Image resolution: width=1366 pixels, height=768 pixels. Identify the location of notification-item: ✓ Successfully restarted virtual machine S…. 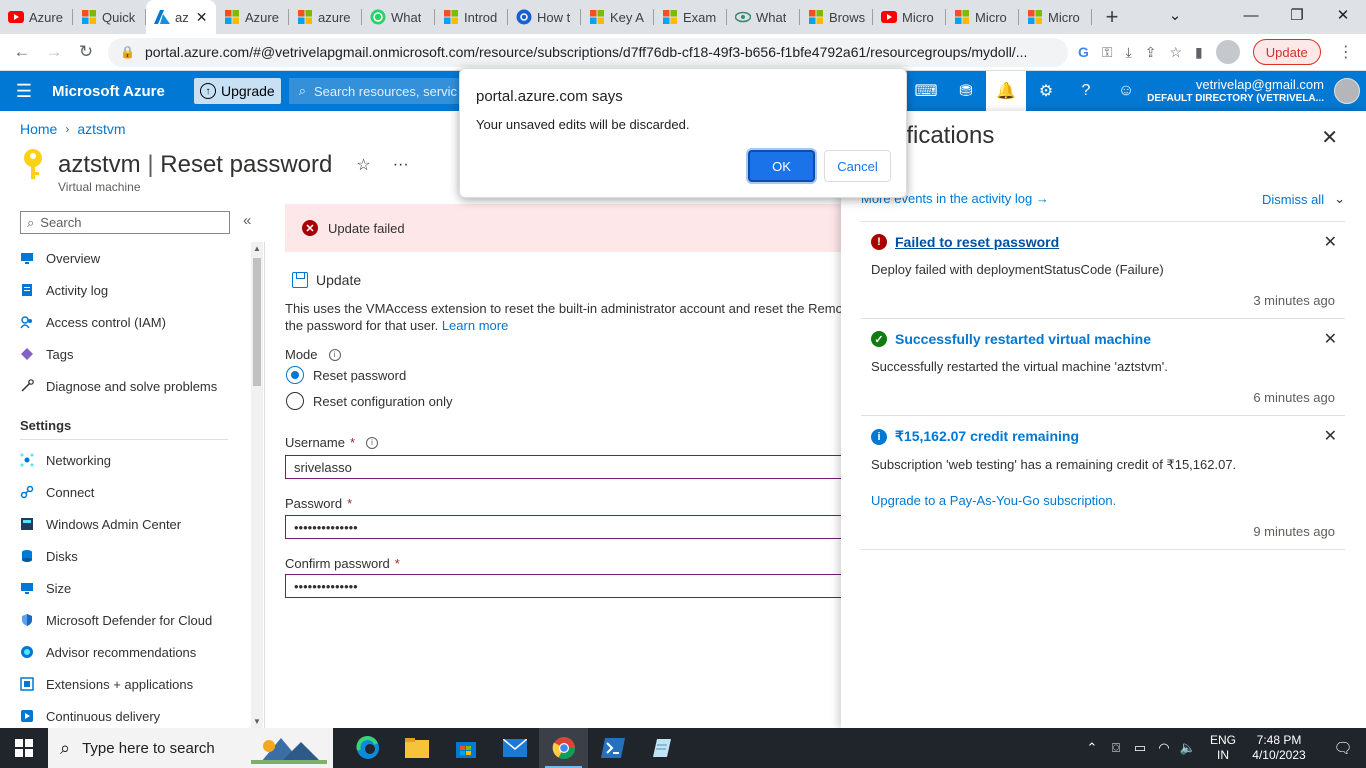
(1103, 366).